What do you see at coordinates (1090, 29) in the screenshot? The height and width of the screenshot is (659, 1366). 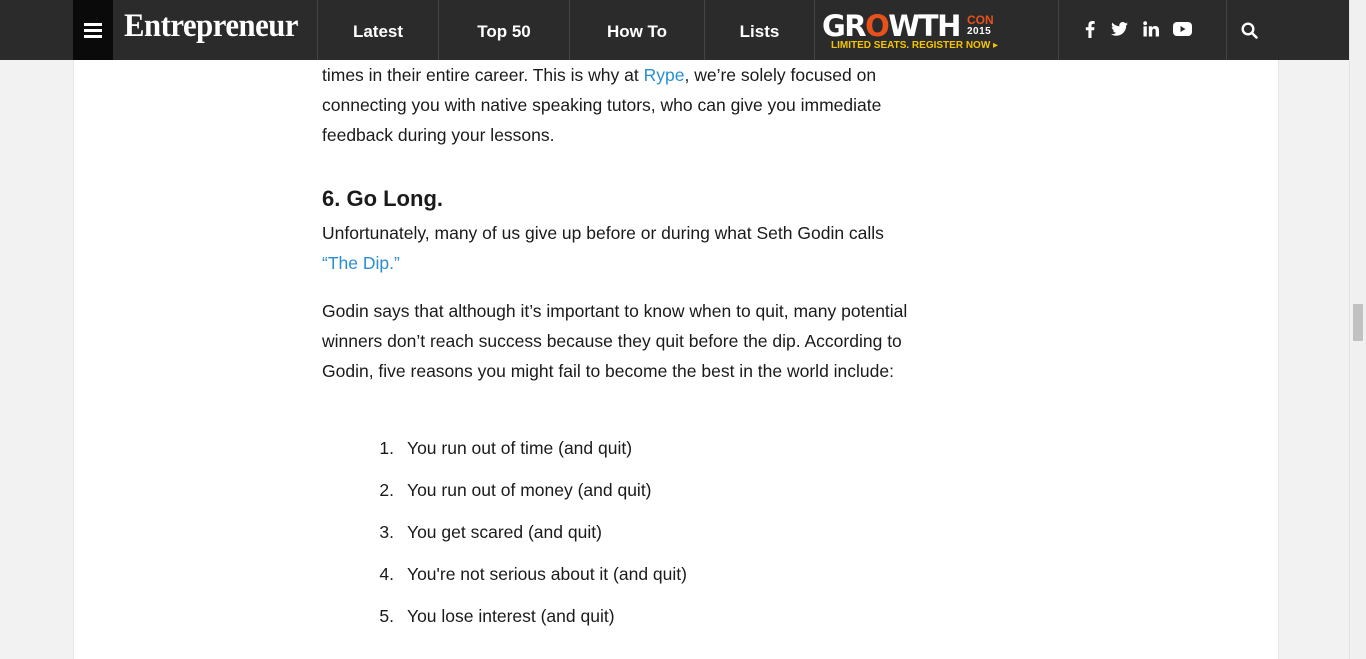 I see `facebook-icon` at bounding box center [1090, 29].